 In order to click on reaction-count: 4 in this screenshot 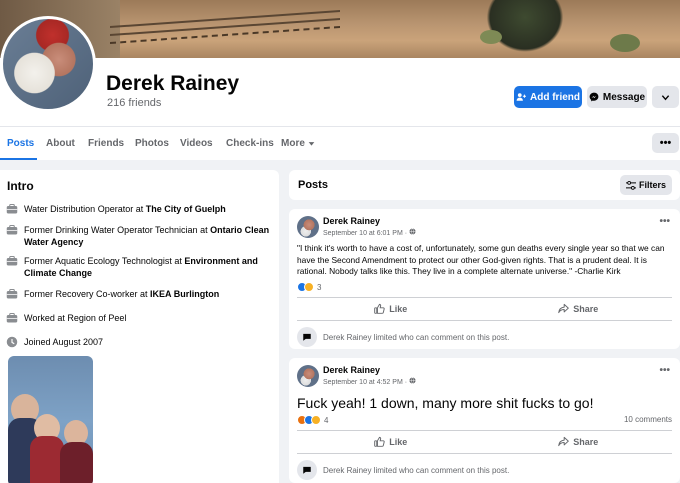, I will do `click(326, 420)`.